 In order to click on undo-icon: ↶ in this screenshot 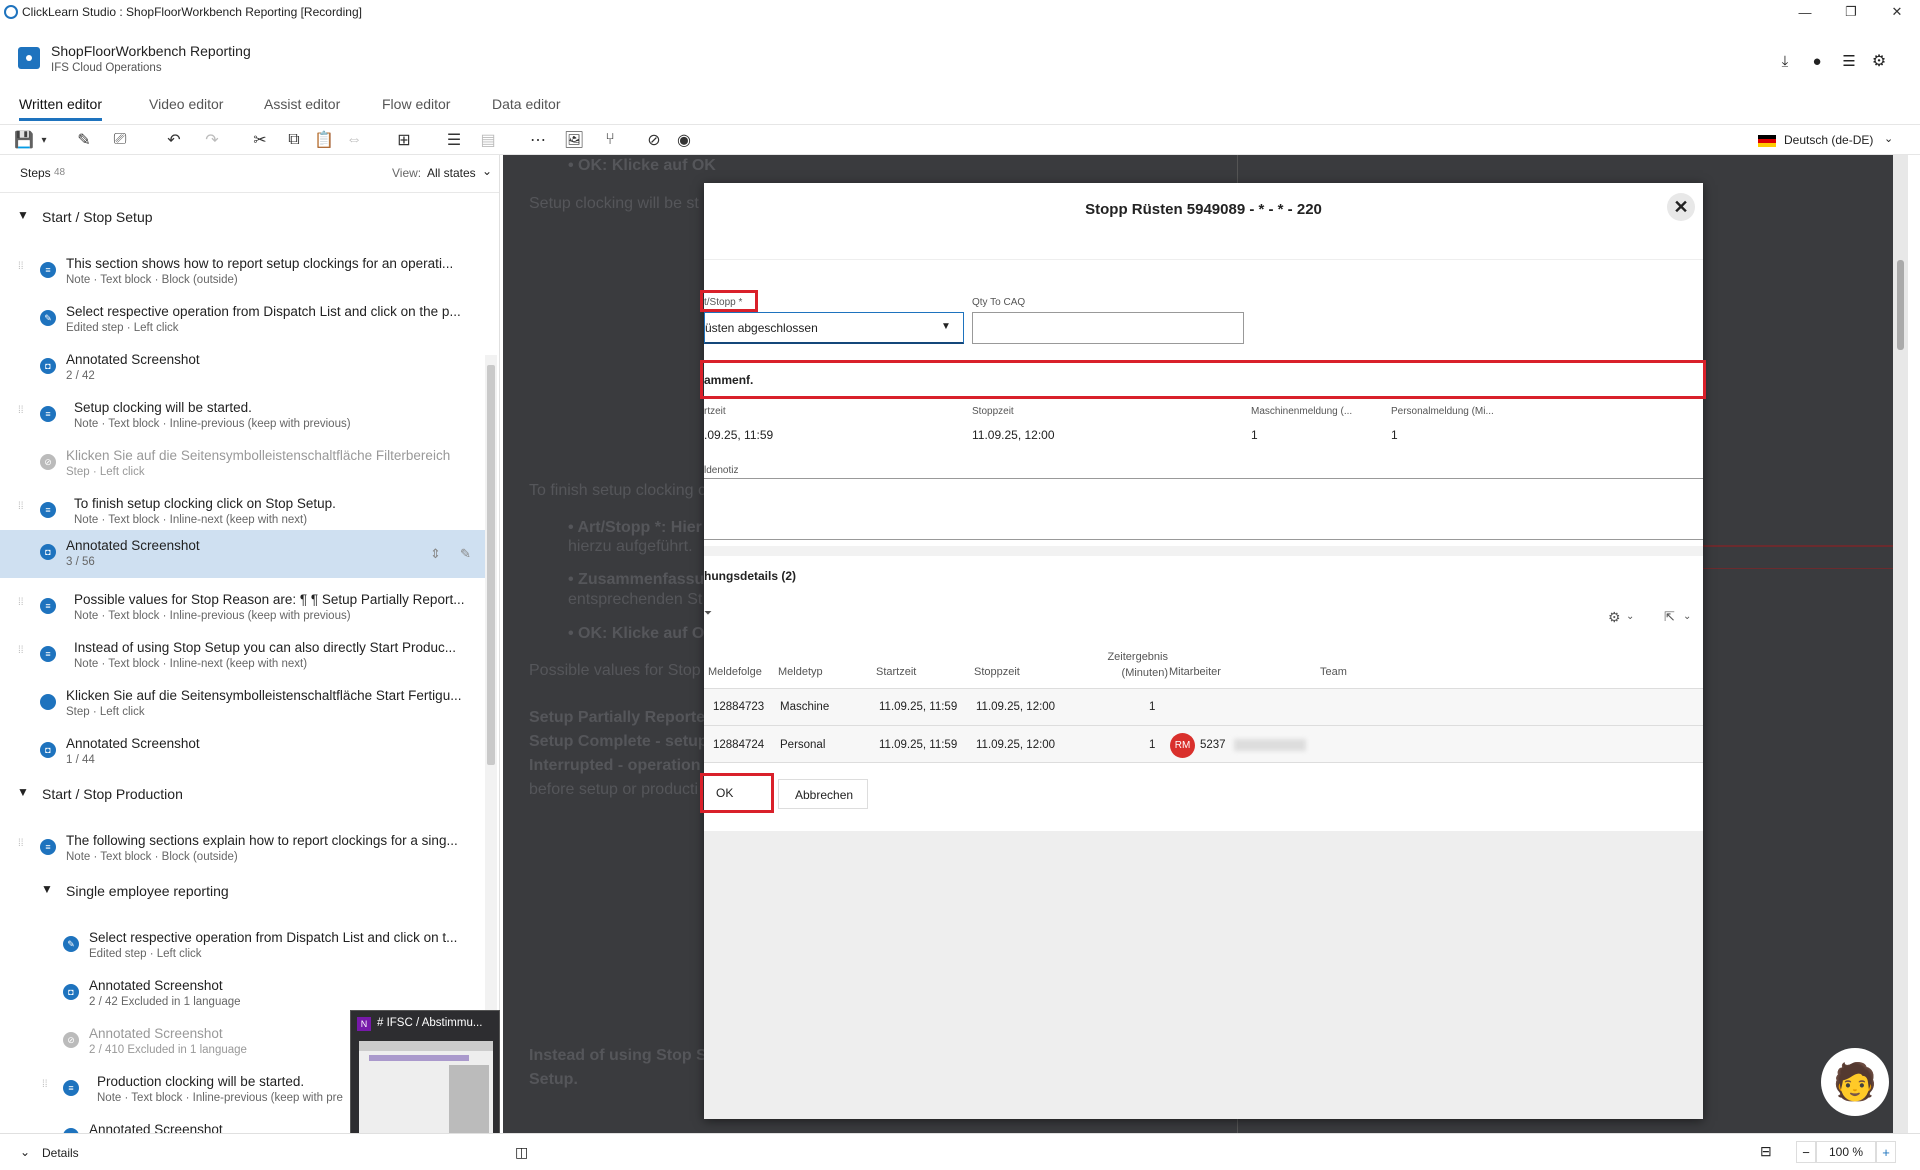, I will do `click(174, 140)`.